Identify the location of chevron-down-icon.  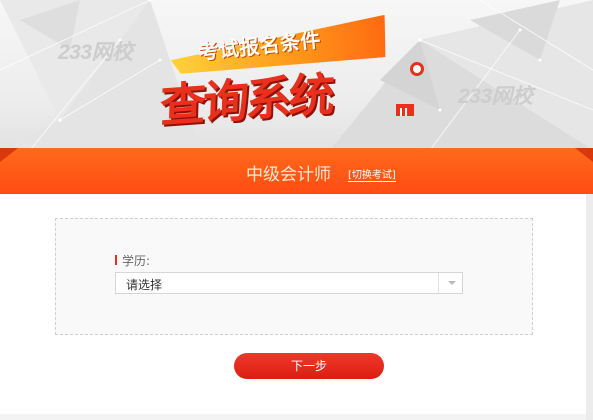
(452, 283).